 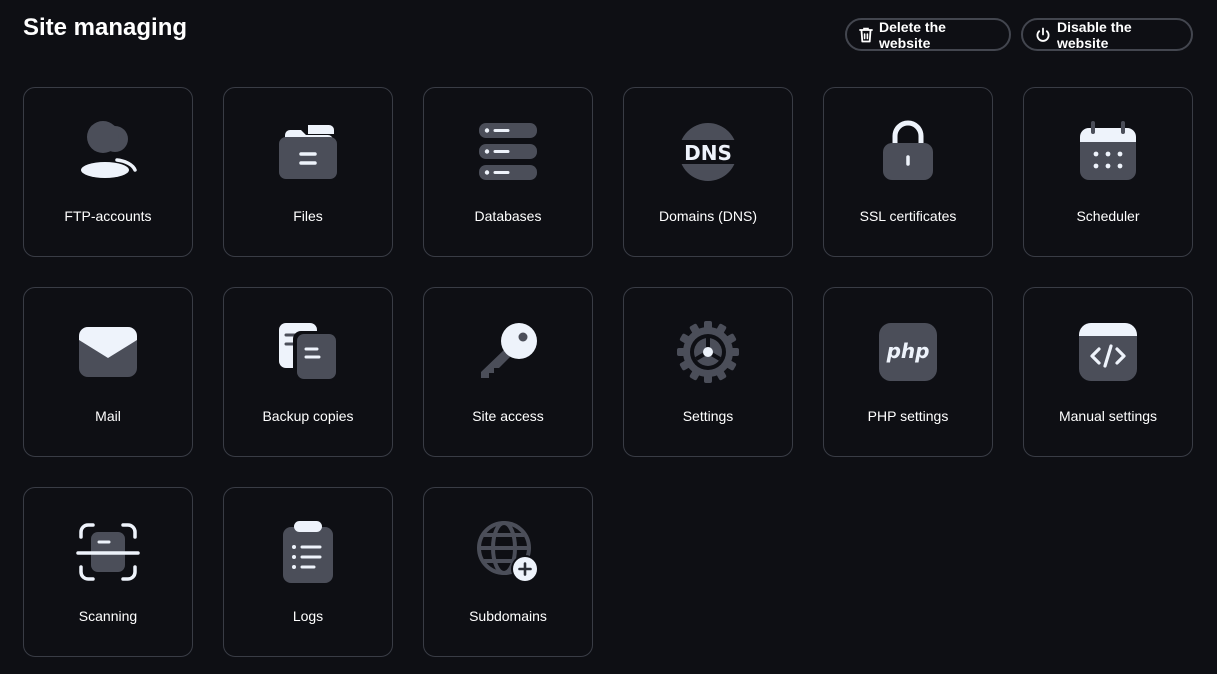 I want to click on delete-website-label: Delete the website, so click(x=912, y=34).